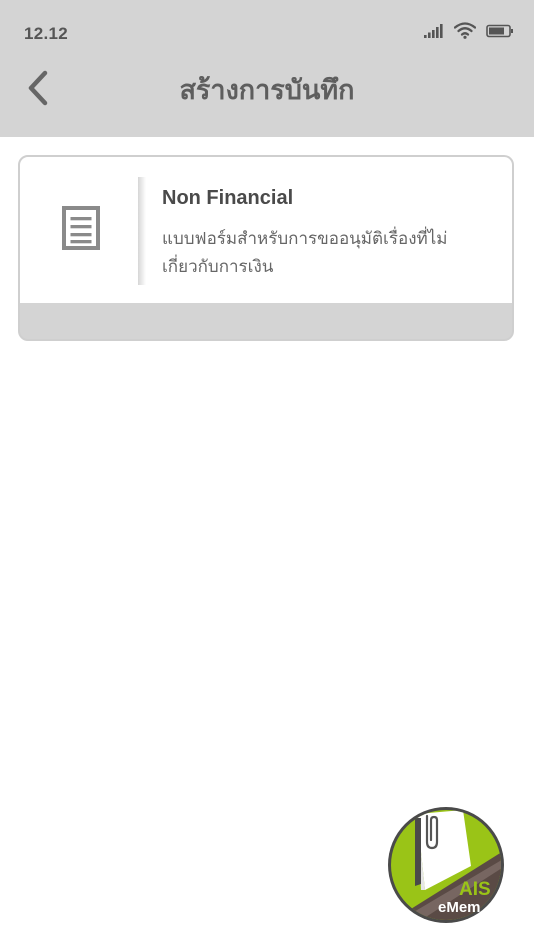 Image resolution: width=534 pixels, height=950 pixels. Describe the element at coordinates (46, 33) in the screenshot. I see `status-time: 12.12` at that location.